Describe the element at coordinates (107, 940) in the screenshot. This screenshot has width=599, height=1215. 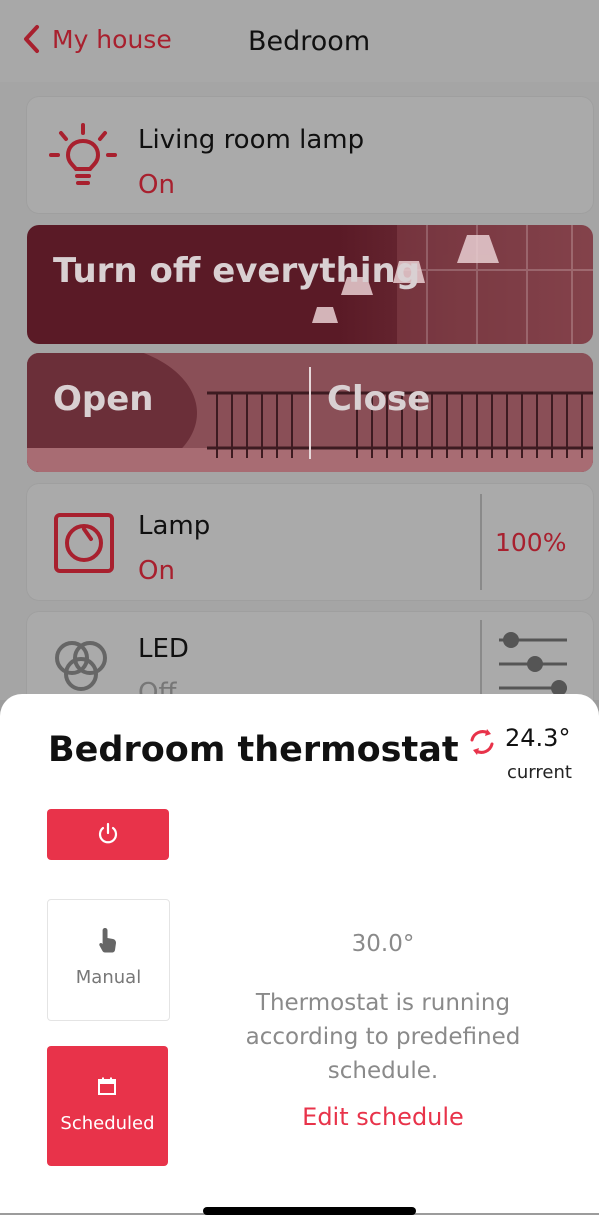
I see `hand-pointer-icon` at that location.